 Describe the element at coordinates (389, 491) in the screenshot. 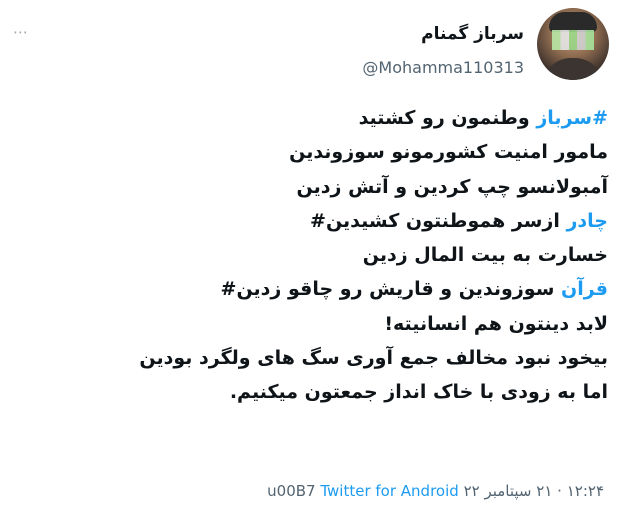

I see `tweet-source-link: Twitter for Android` at that location.